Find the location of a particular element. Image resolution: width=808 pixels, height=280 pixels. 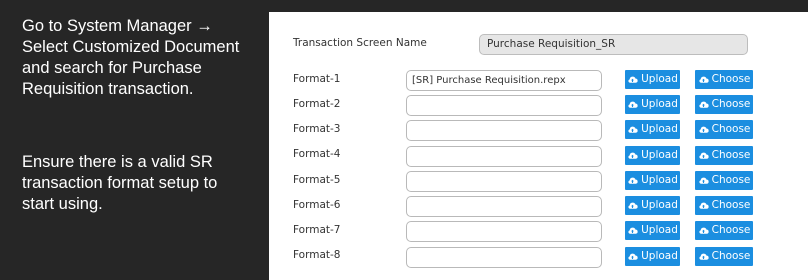

format-2-upload-button: Upload is located at coordinates (652, 104).